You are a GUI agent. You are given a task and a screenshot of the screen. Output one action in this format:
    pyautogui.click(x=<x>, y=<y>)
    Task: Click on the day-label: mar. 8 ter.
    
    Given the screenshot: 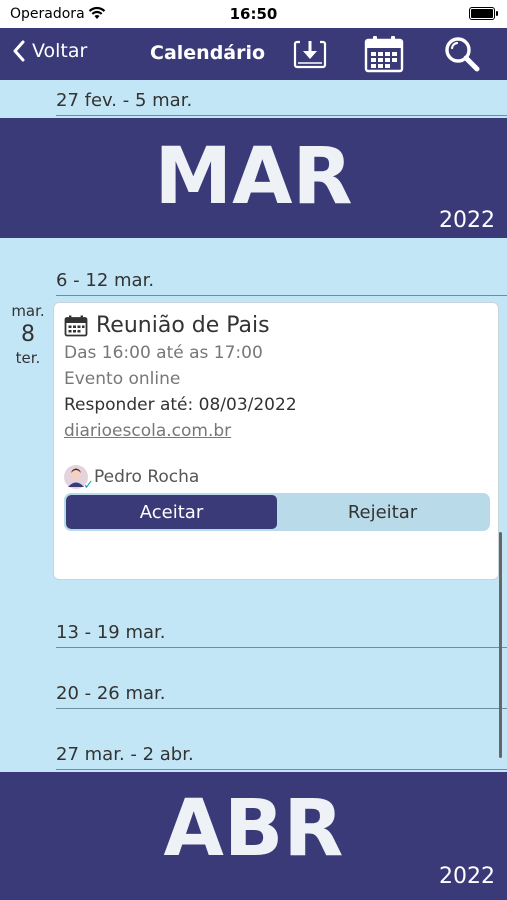 What is the action you would take?
    pyautogui.click(x=28, y=334)
    